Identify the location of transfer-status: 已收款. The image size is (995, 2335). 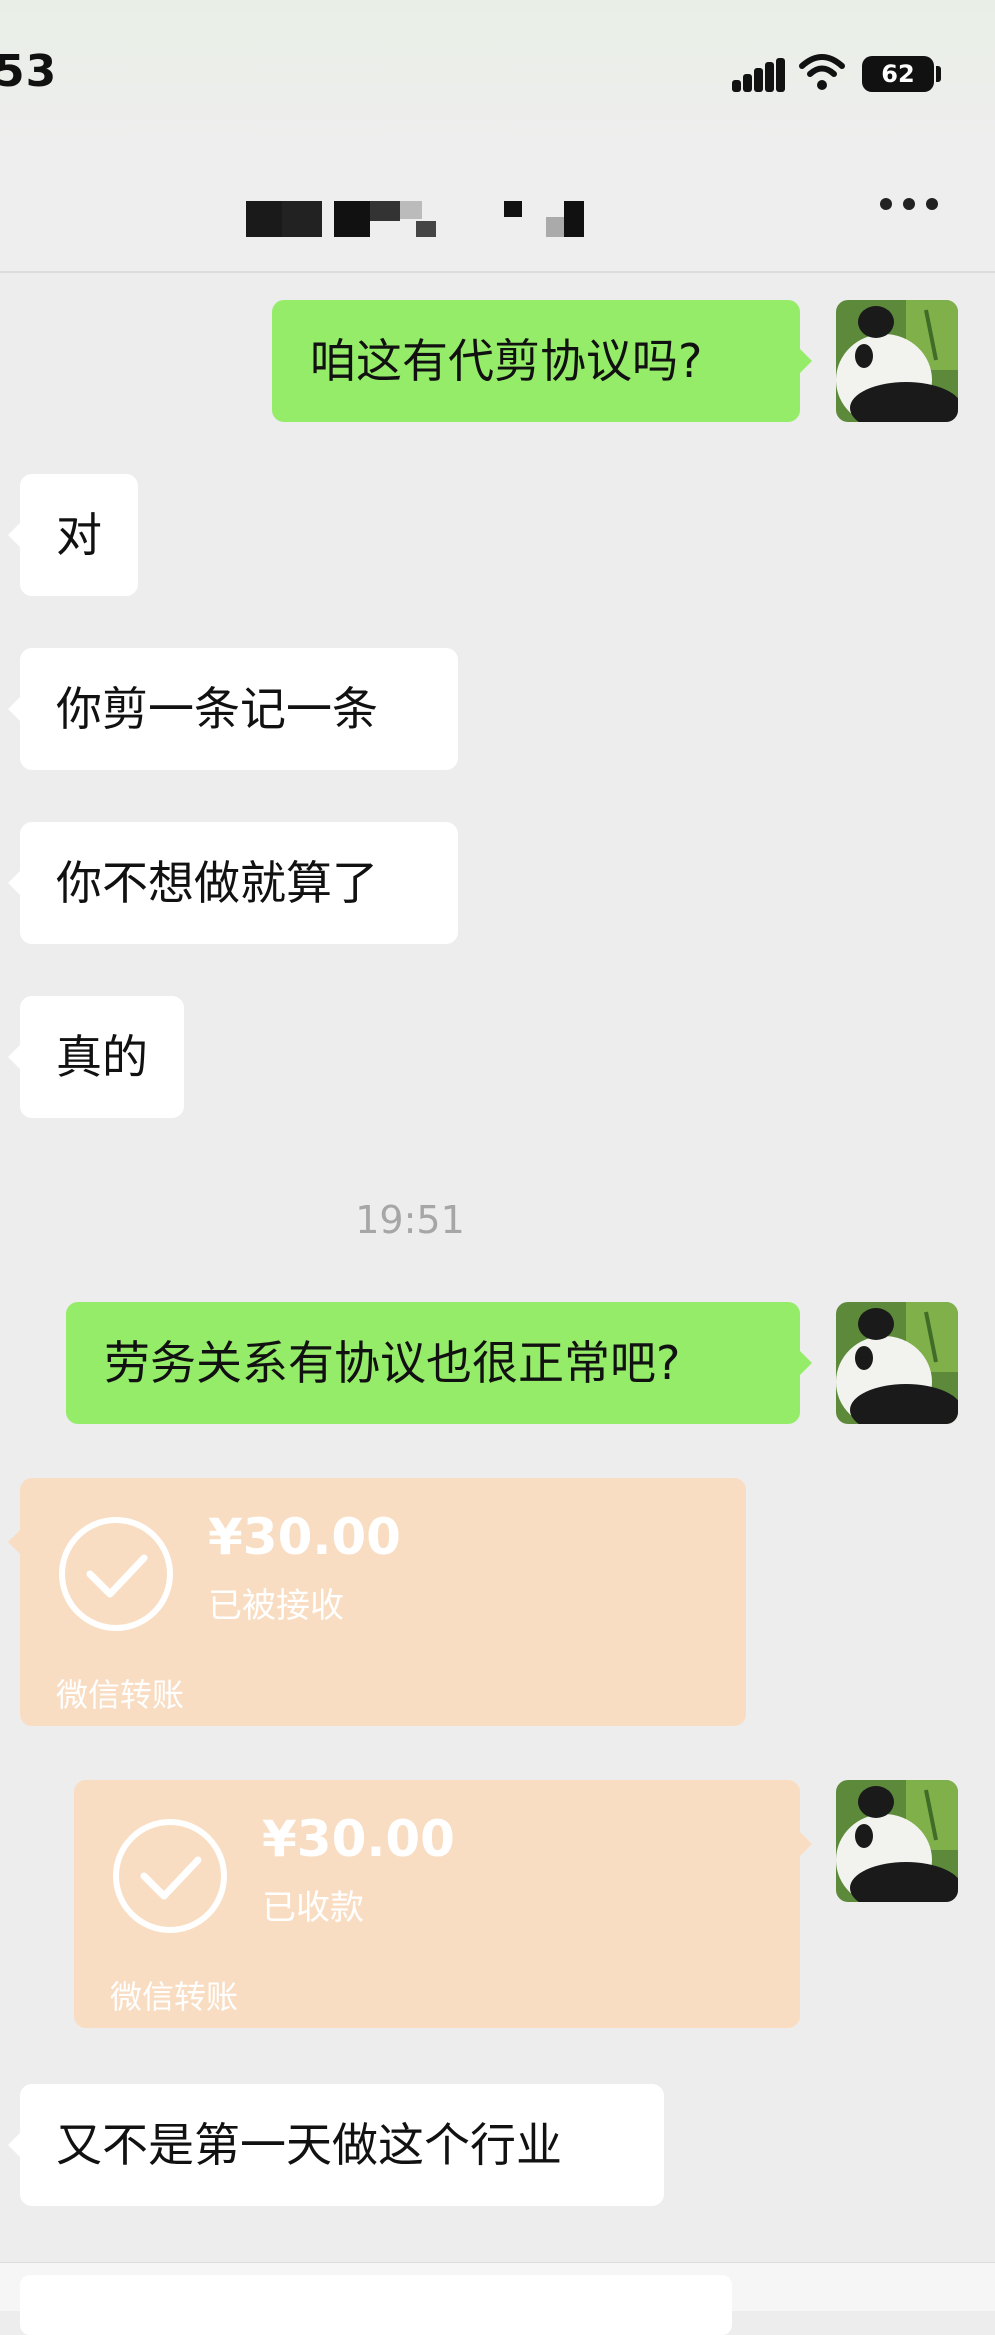
(313, 1908).